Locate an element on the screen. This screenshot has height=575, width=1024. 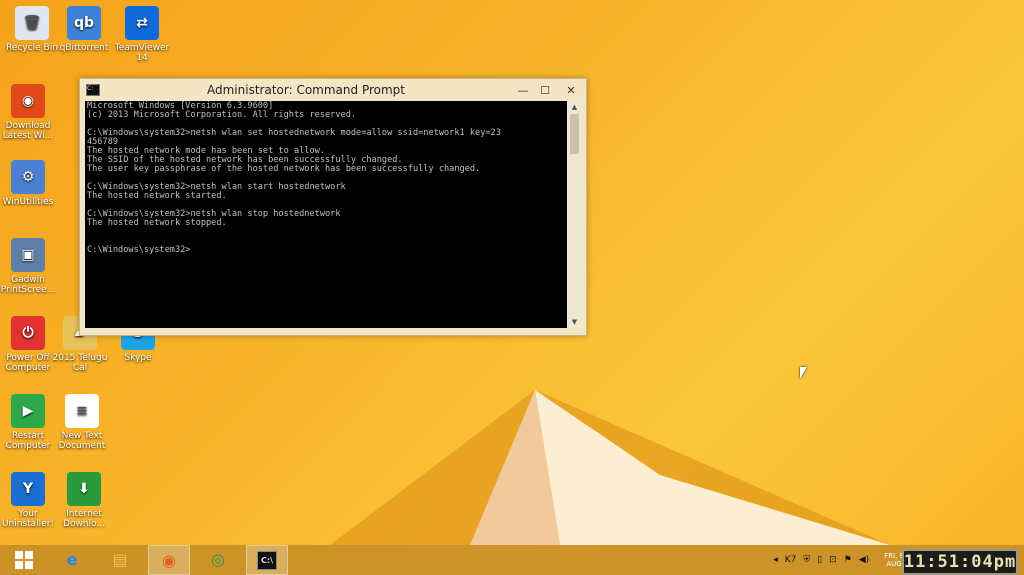
desktop-icon-recycle-bin: 🗑 Recycle Bin is located at coordinates (32, 29).